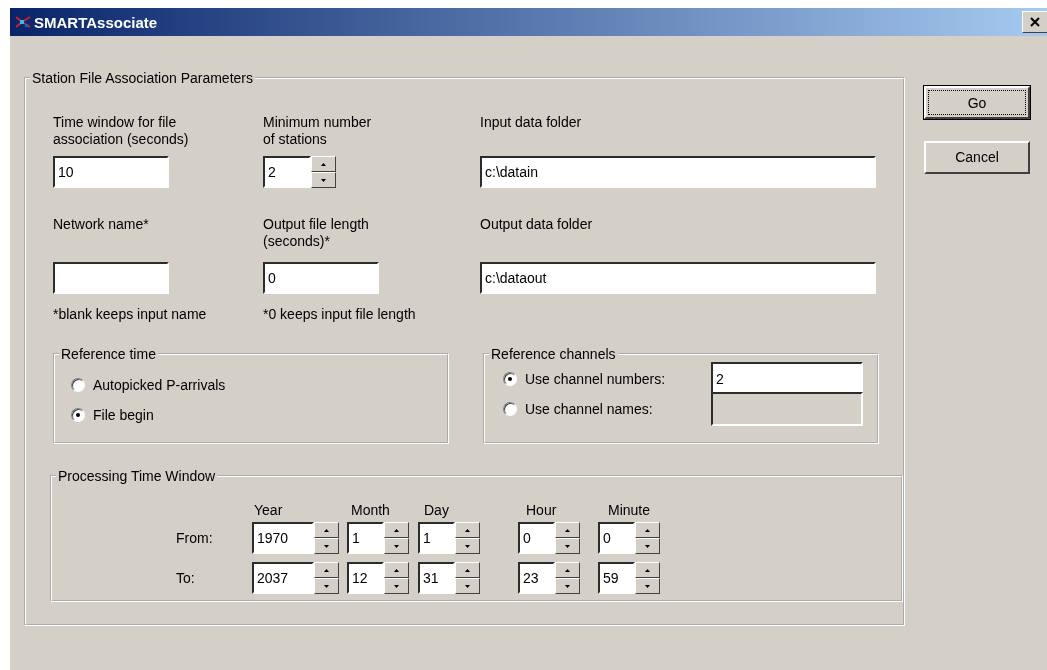  Describe the element at coordinates (678, 172) in the screenshot. I see `input-field: c:\datain` at that location.